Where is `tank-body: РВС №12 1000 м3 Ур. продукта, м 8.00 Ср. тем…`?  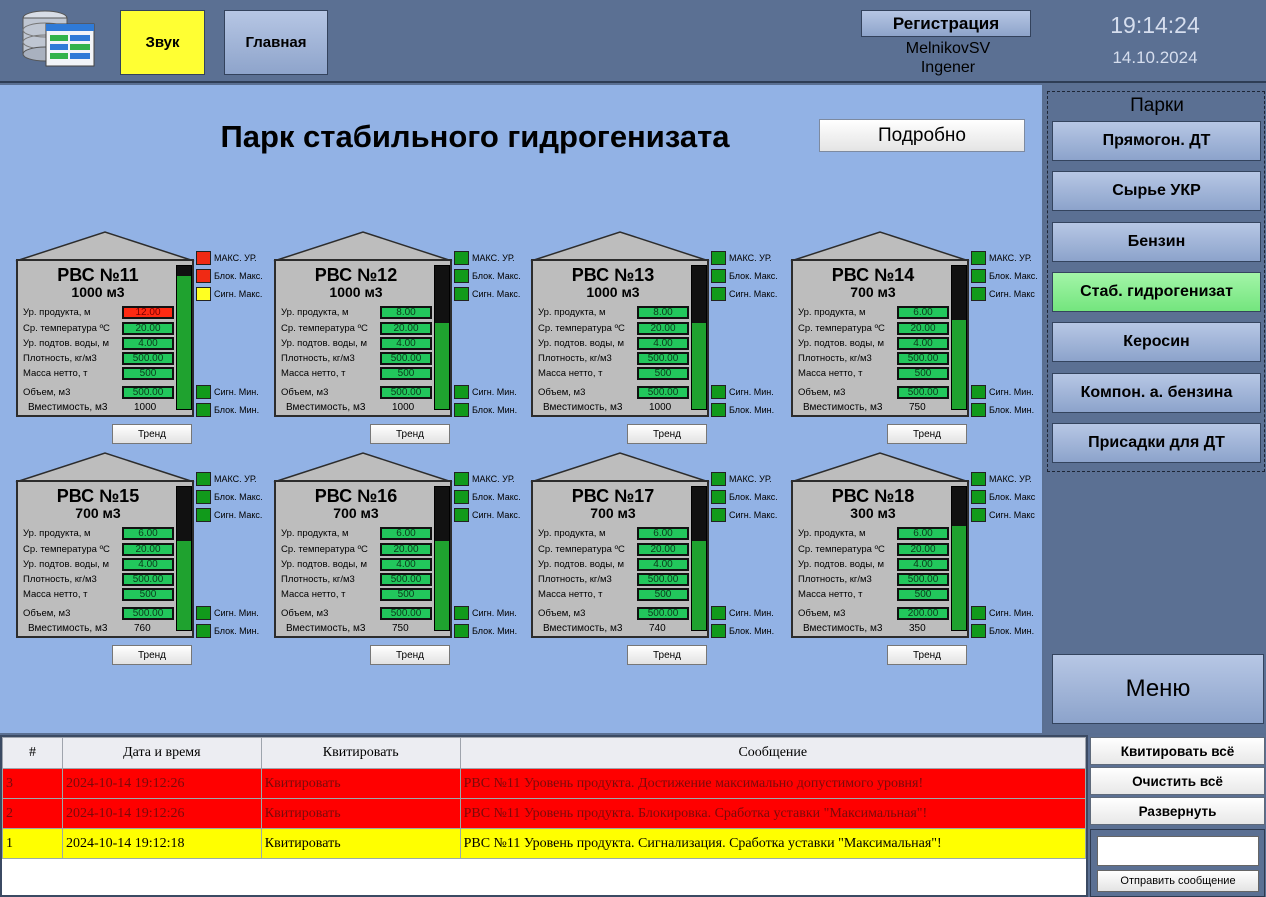
tank-body: РВС №12 1000 м3 Ур. продукта, м 8.00 Ср. тем… is located at coordinates (363, 338).